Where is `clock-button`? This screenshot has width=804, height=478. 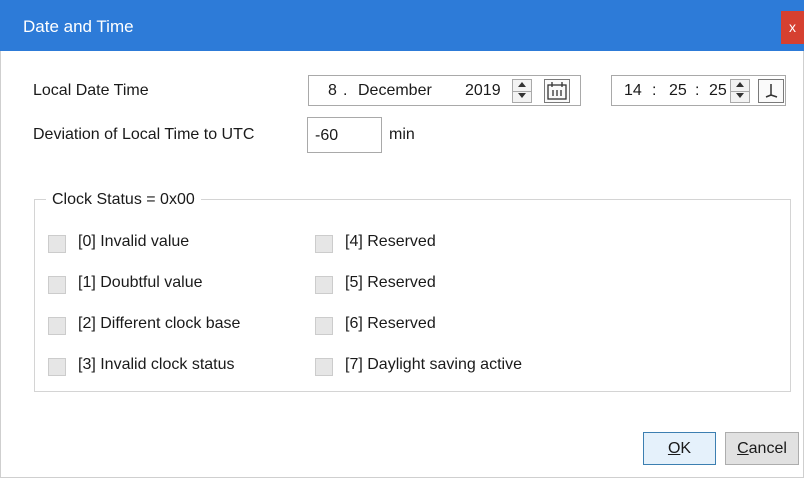
clock-button is located at coordinates (771, 91).